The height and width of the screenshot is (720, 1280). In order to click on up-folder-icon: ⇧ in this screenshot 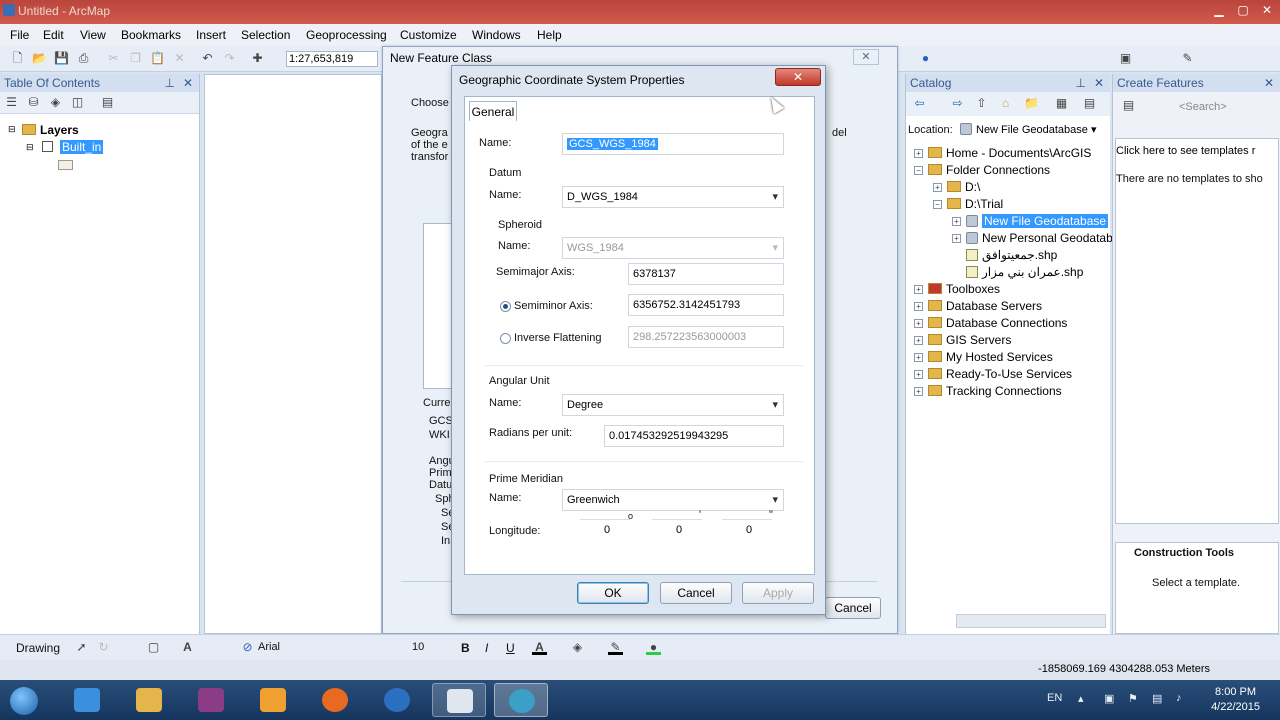, I will do `click(981, 103)`.